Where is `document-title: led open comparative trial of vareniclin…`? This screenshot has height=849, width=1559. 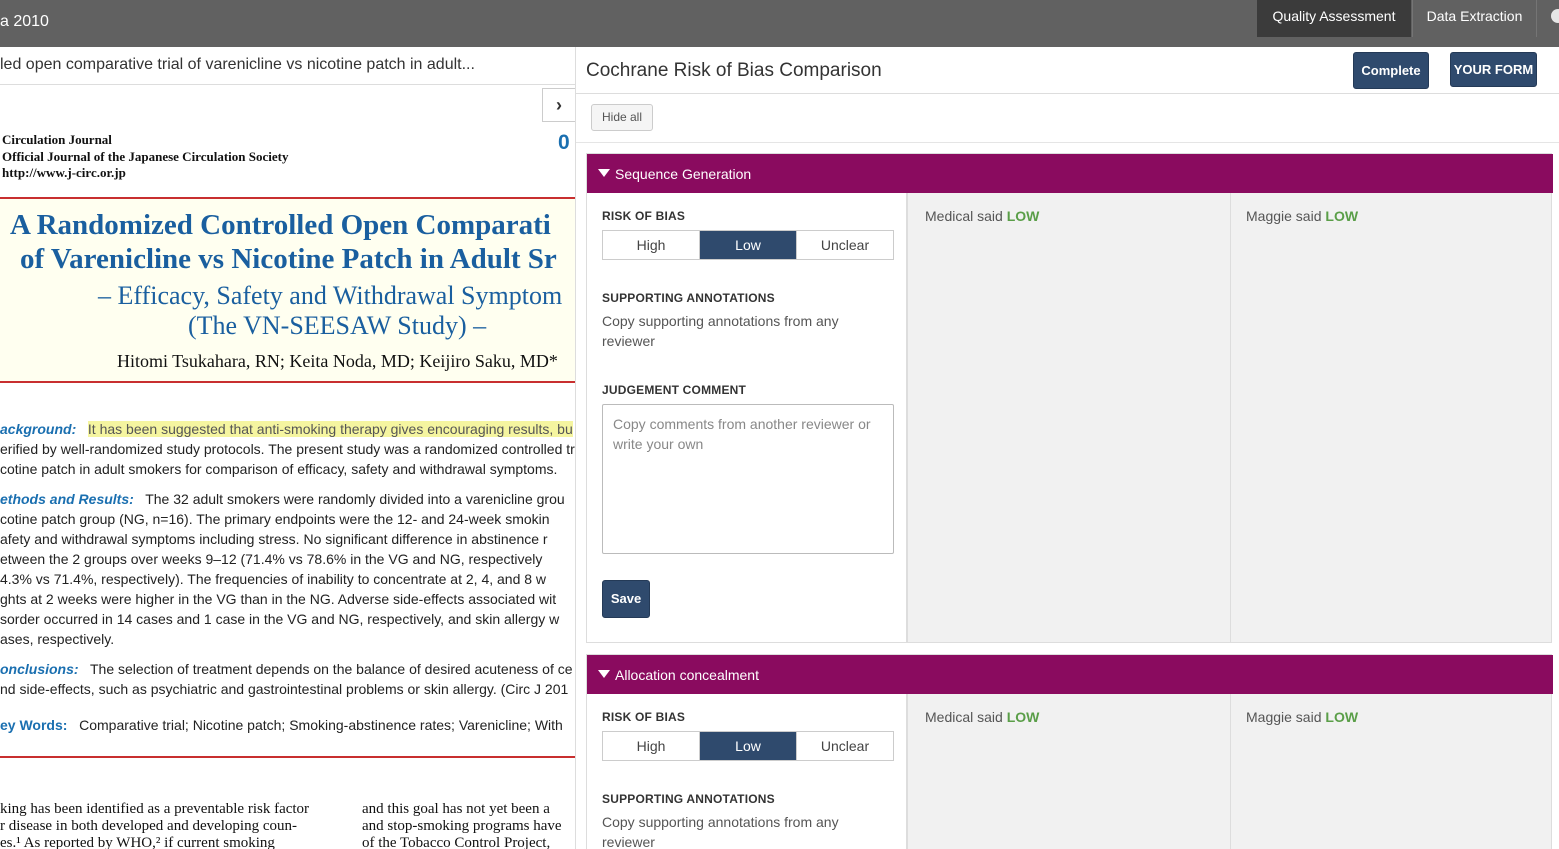
document-title: led open comparative trial of vareniclin… is located at coordinates (237, 64).